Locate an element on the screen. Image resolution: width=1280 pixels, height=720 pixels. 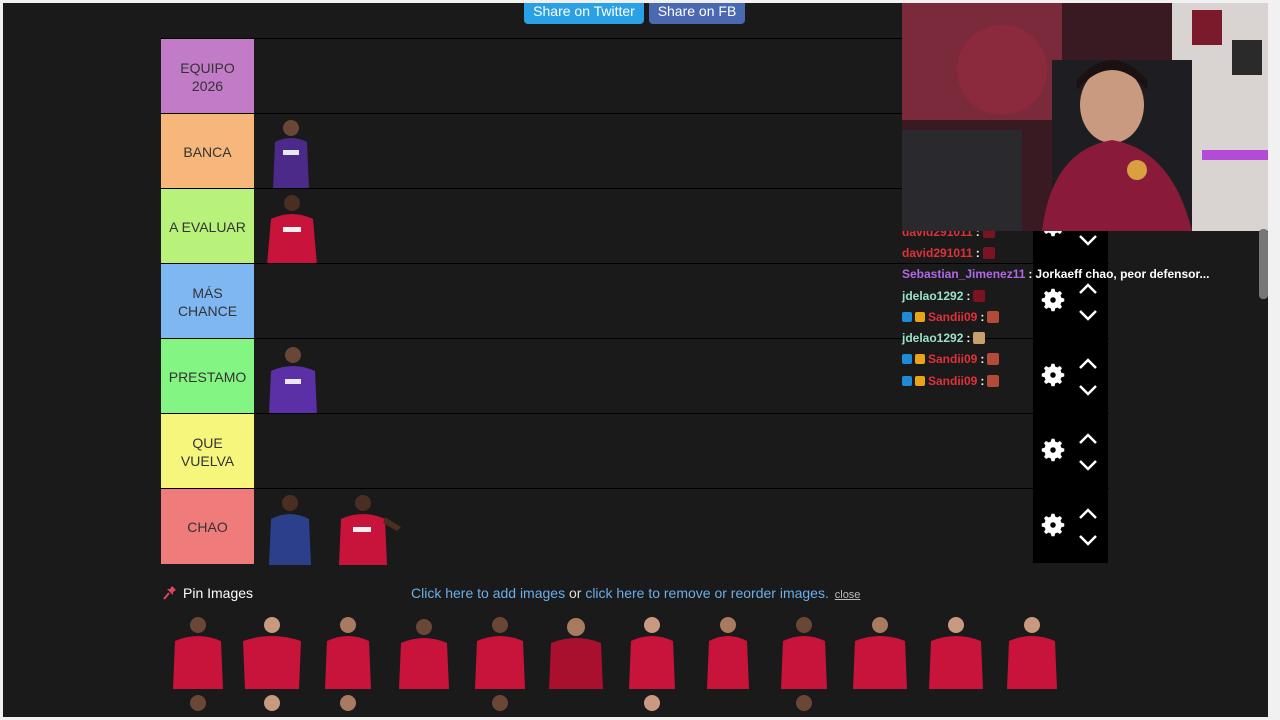
chat-username: Sebastian_Jimenez11 is located at coordinates (964, 274).